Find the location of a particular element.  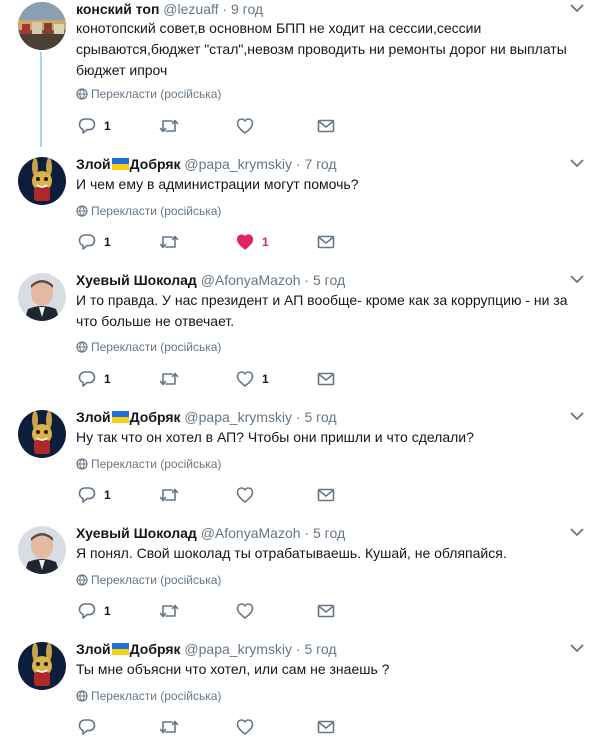

thread-line is located at coordinates (41, 99).